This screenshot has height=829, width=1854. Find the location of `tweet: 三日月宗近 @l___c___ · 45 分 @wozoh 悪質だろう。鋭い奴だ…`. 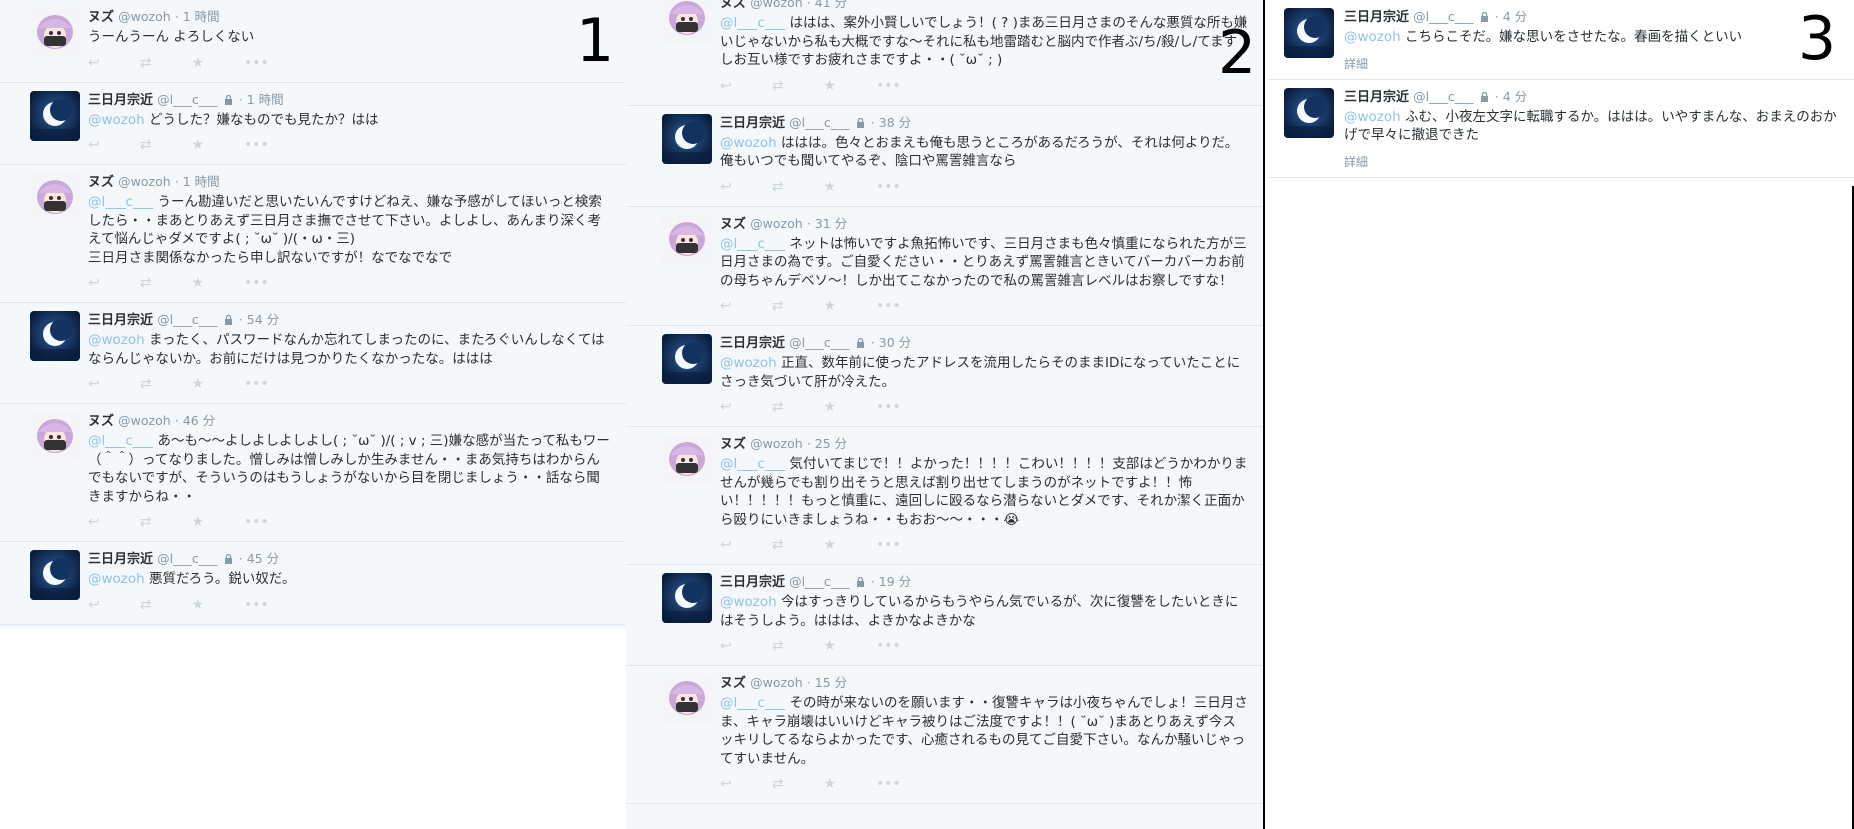

tweet: 三日月宗近 @l___c___ · 45 分 @wozoh 悪質だろう。鋭い奴だ… is located at coordinates (313, 583).